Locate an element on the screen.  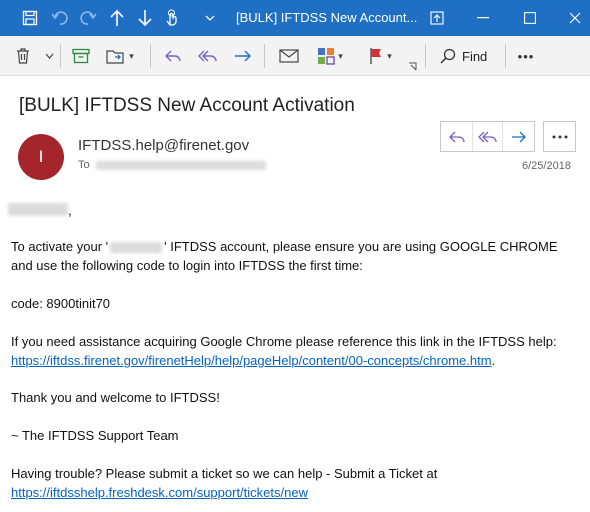
save-icon is located at coordinates (30, 18).